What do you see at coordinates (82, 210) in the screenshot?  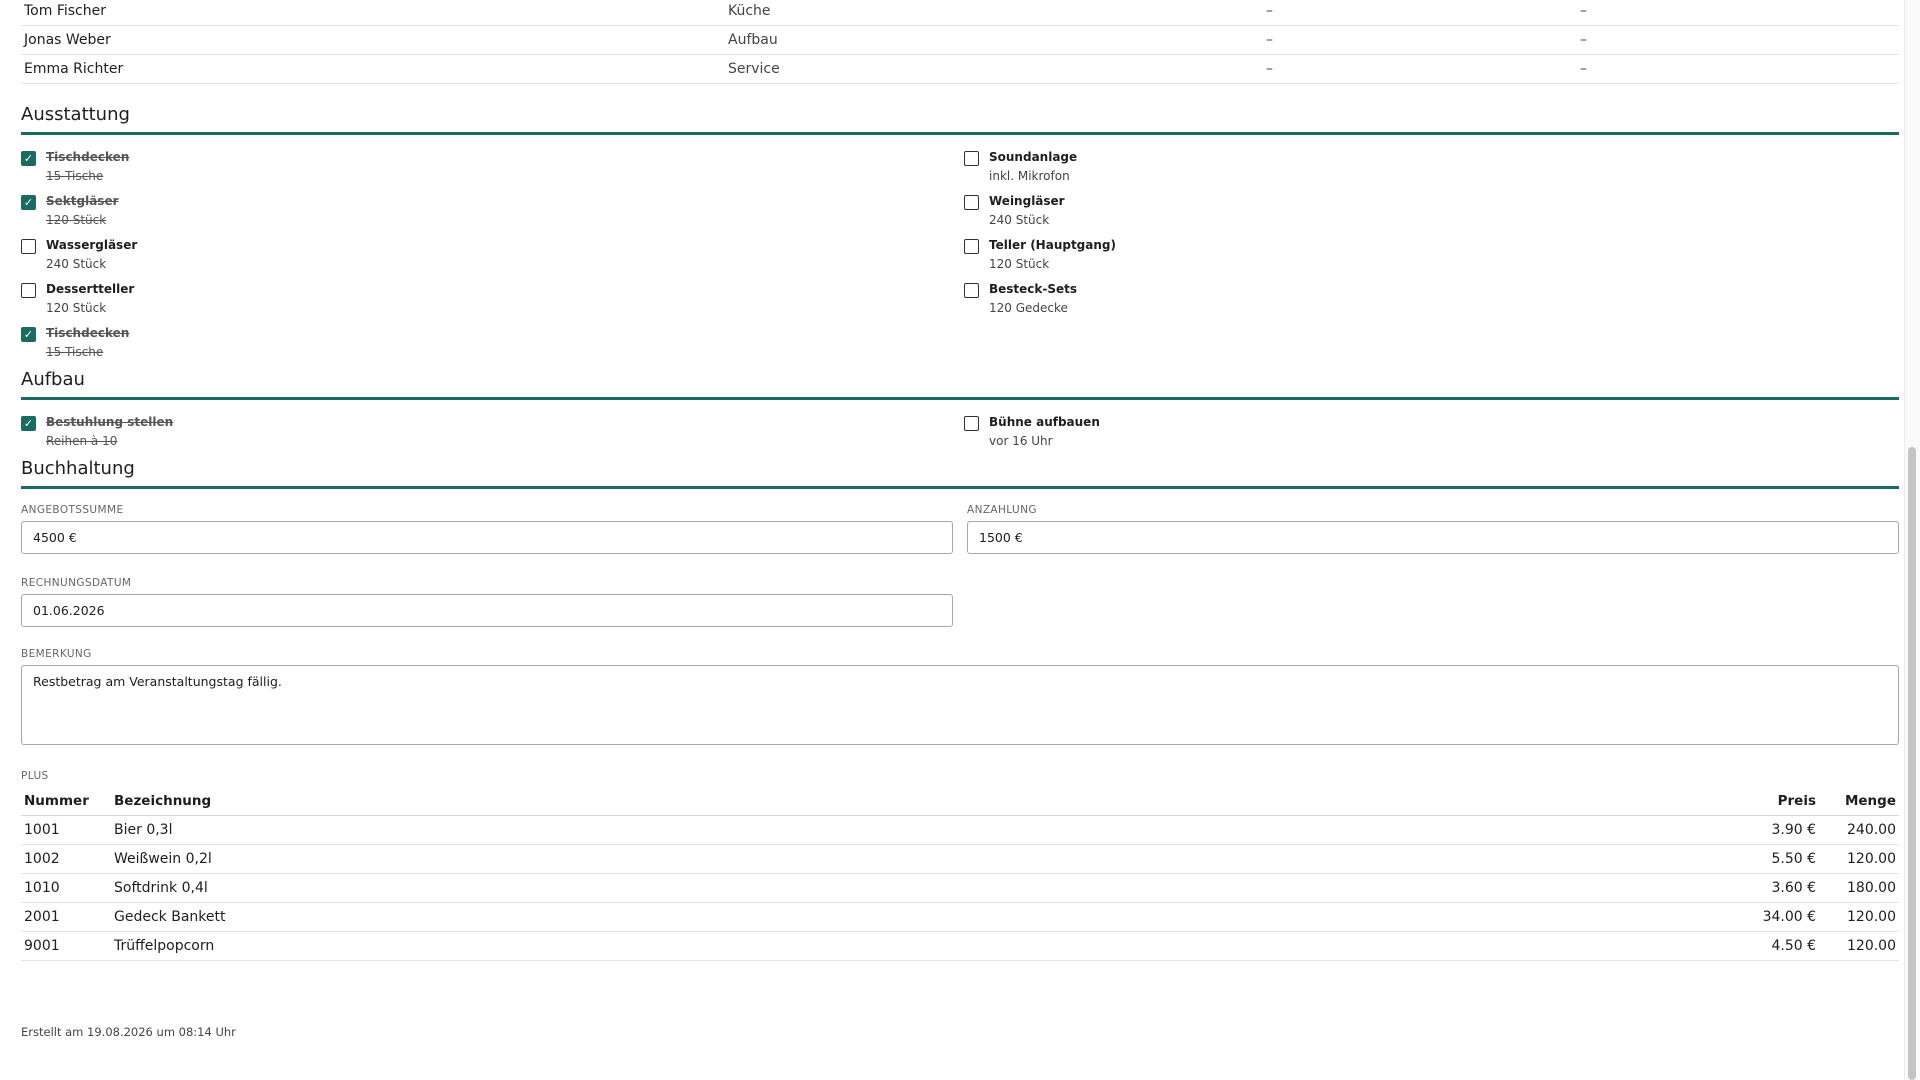 I see `checklist-item-text: Sektgläser 120 Stück` at bounding box center [82, 210].